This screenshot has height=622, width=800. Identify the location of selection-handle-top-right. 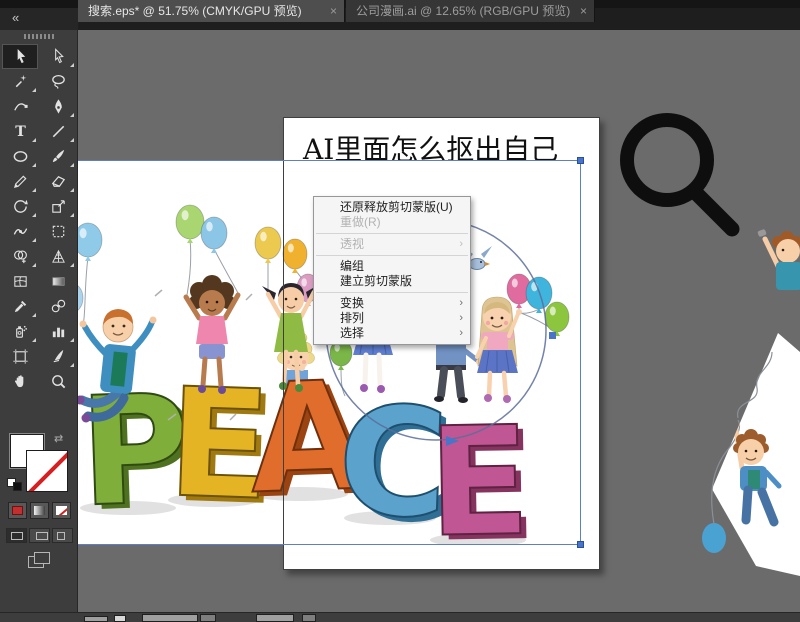
(580, 160).